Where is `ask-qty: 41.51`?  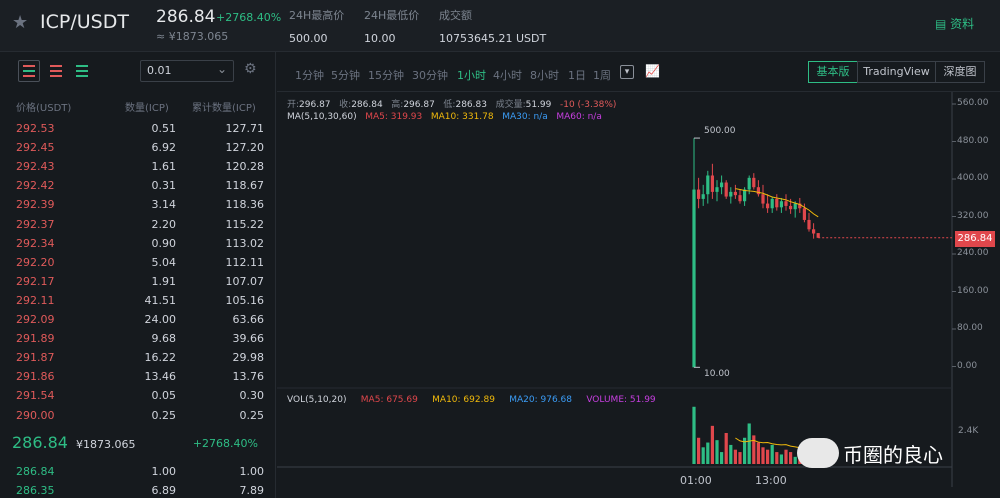
ask-qty: 41.51 is located at coordinates (160, 300).